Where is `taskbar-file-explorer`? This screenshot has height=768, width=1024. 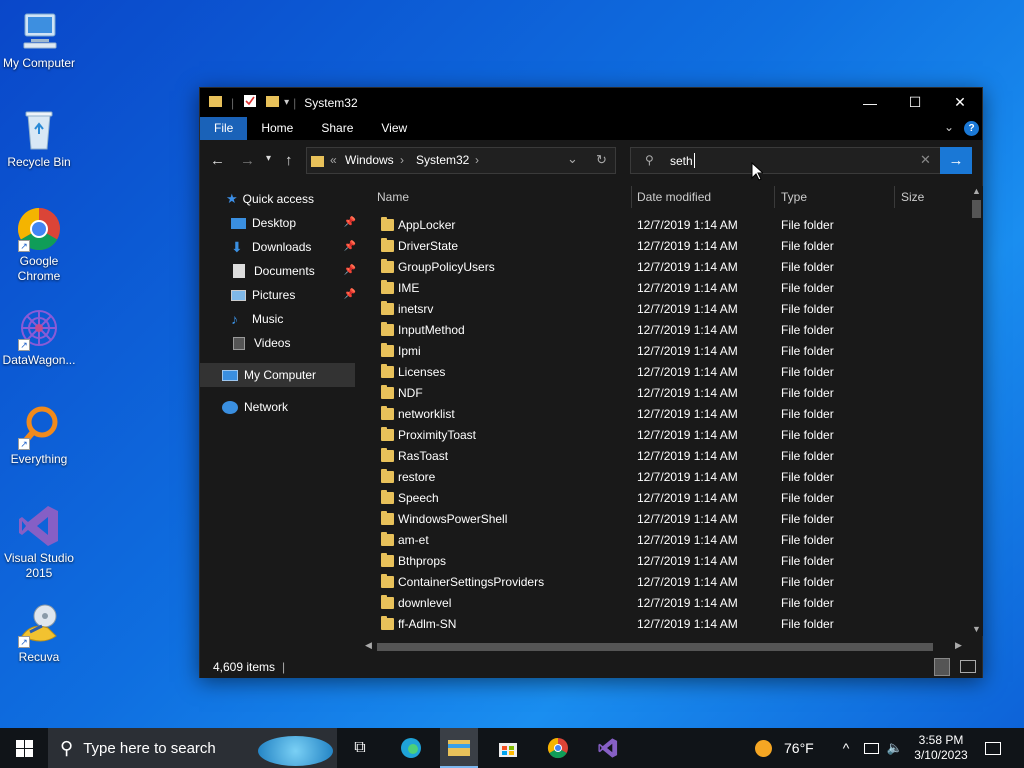 taskbar-file-explorer is located at coordinates (459, 748).